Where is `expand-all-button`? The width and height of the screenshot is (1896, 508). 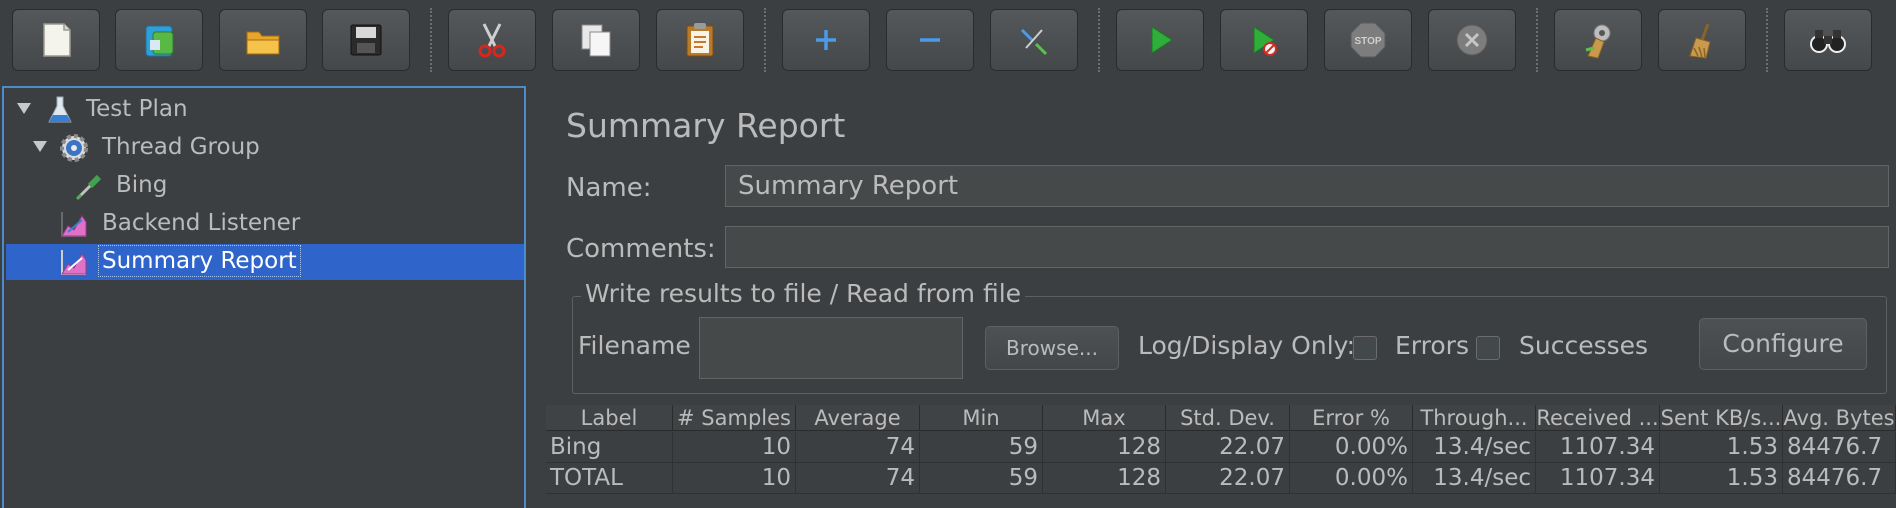 expand-all-button is located at coordinates (826, 40).